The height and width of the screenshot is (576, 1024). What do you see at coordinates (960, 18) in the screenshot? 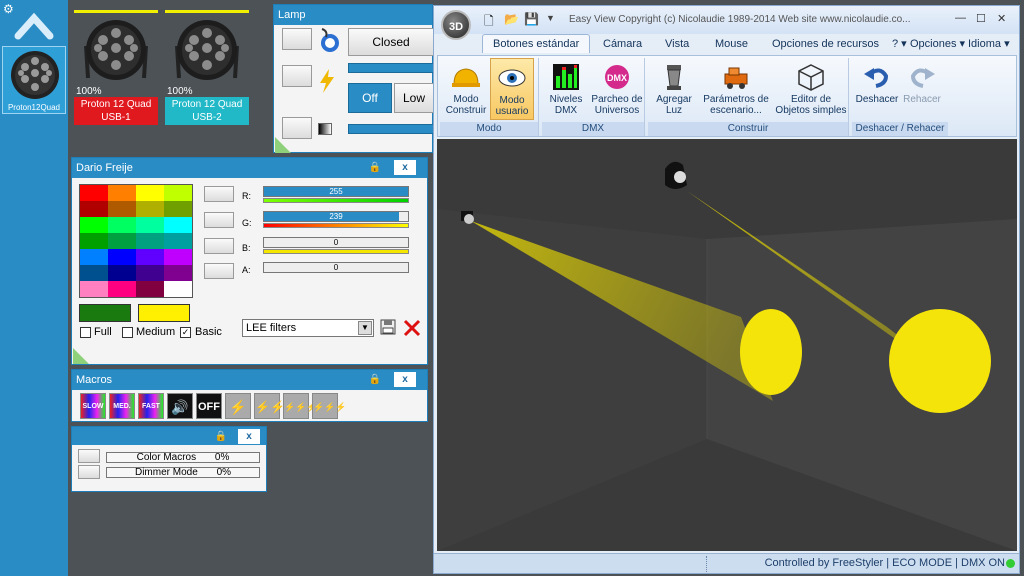
I see `minimize-button: —` at bounding box center [960, 18].